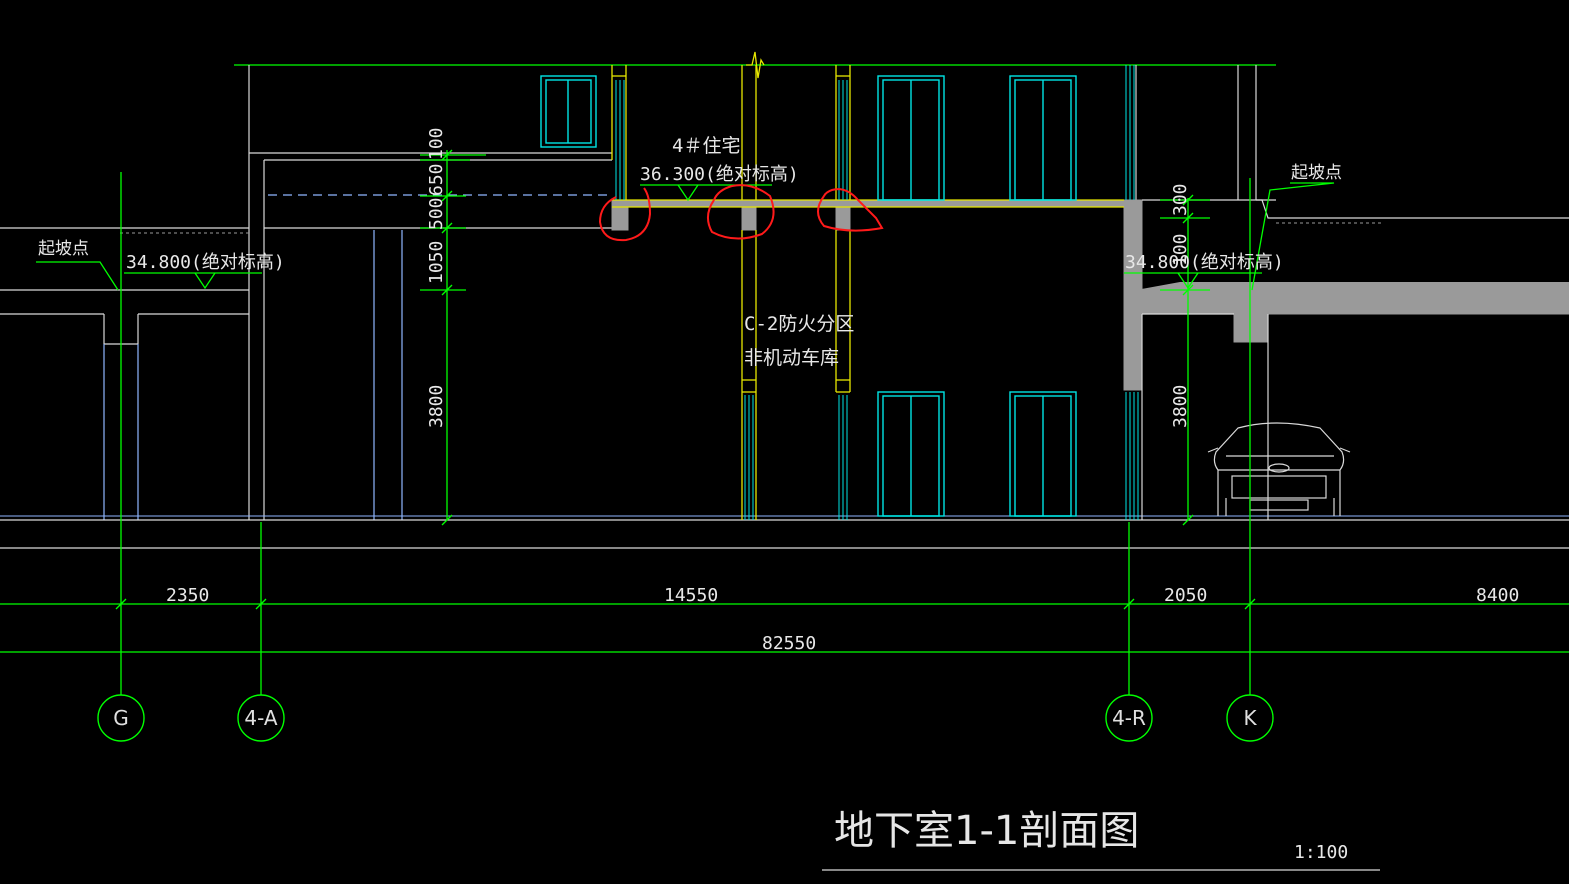  I want to click on dim-14550: 14550, so click(691, 595).